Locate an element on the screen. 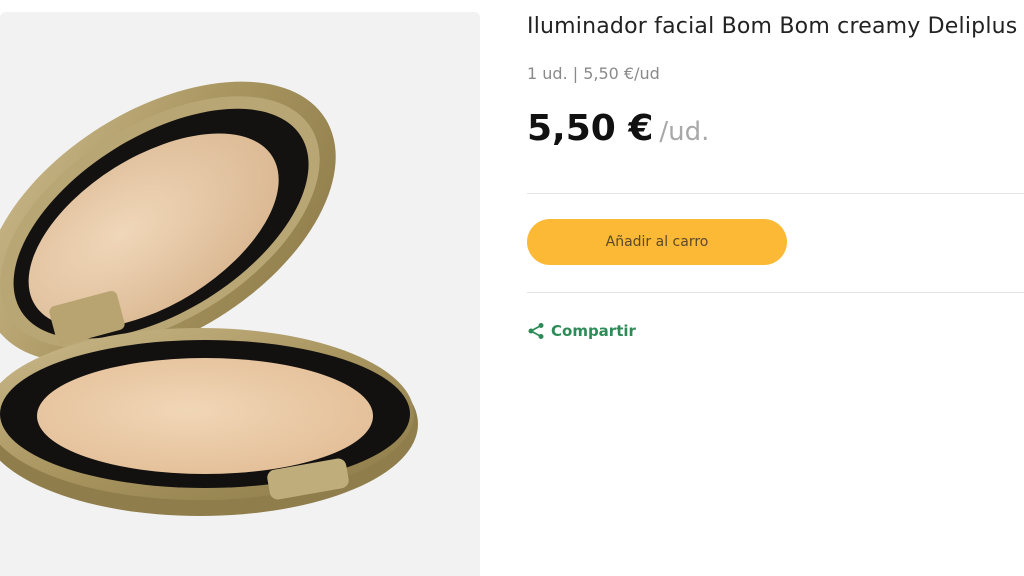  price-block: 5,50 €/ud. is located at coordinates (618, 128).